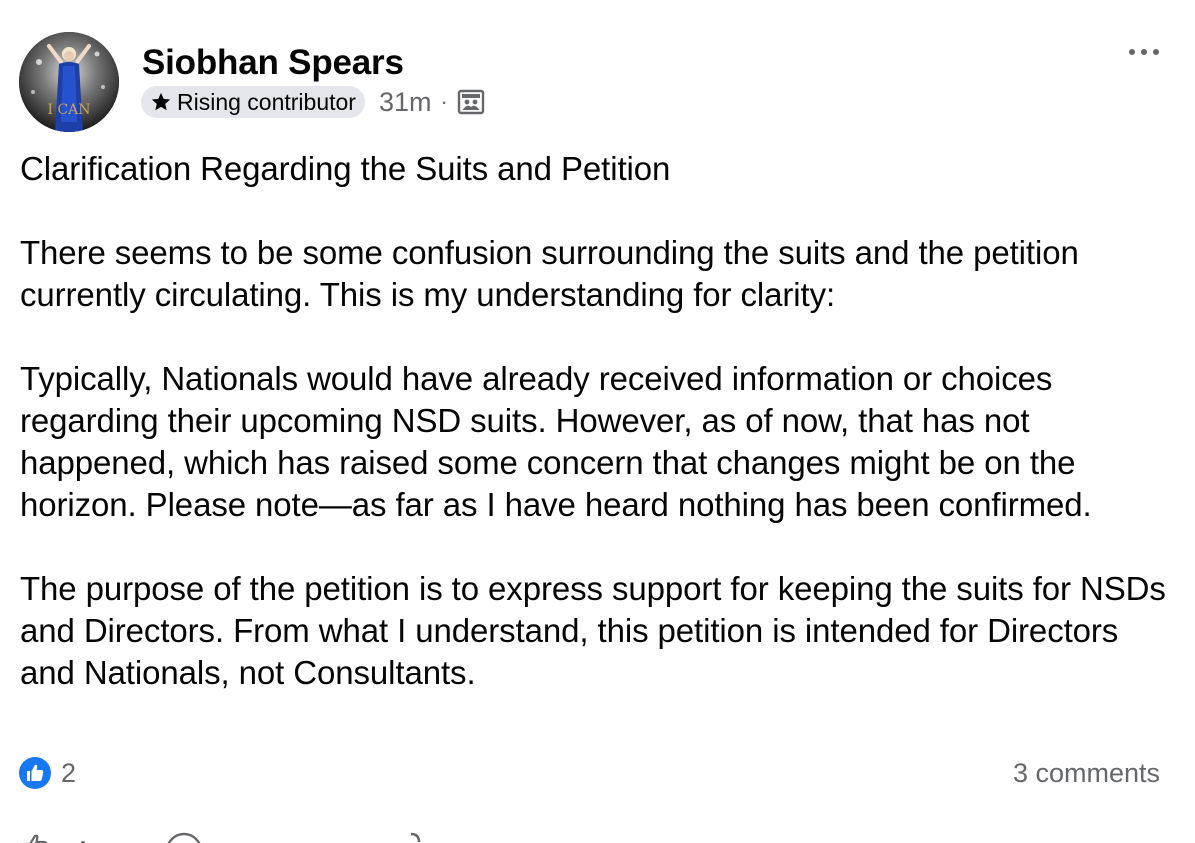 The height and width of the screenshot is (843, 1195). What do you see at coordinates (184, 837) in the screenshot?
I see `comment-icon` at bounding box center [184, 837].